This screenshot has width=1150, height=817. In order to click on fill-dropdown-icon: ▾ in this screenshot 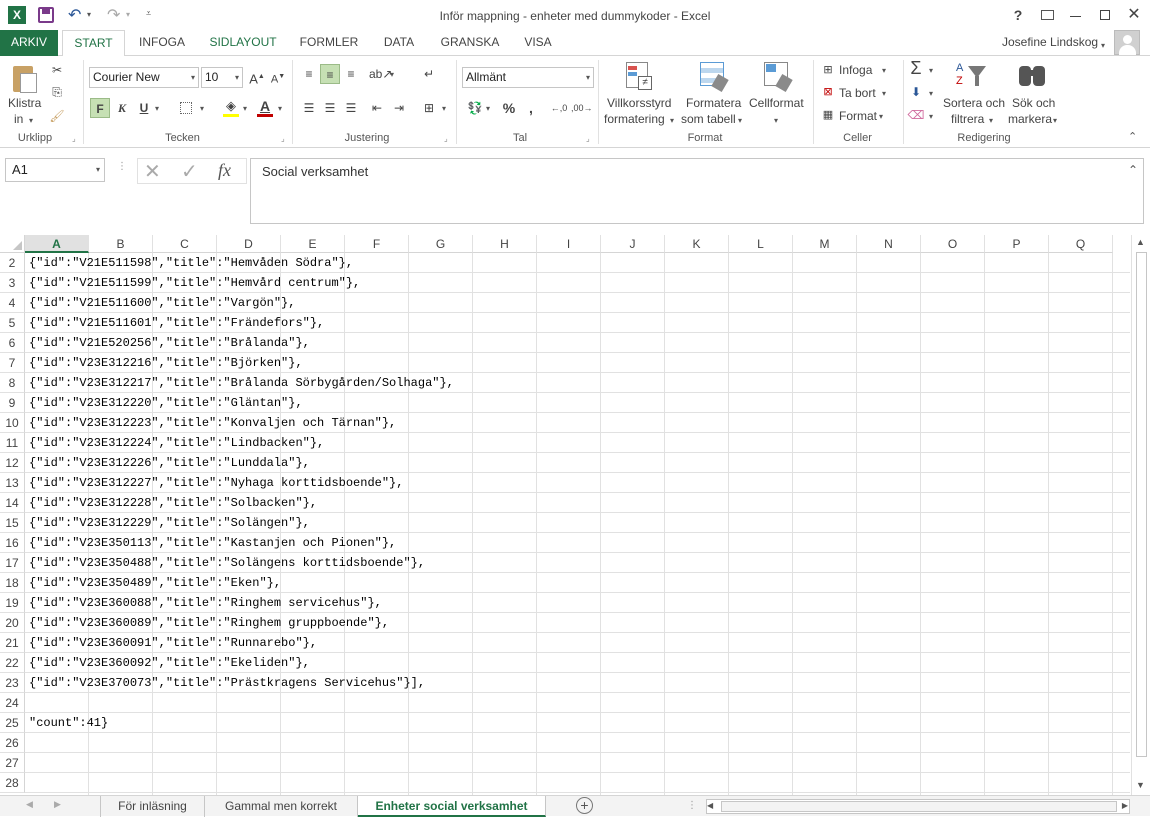, I will do `click(931, 93)`.